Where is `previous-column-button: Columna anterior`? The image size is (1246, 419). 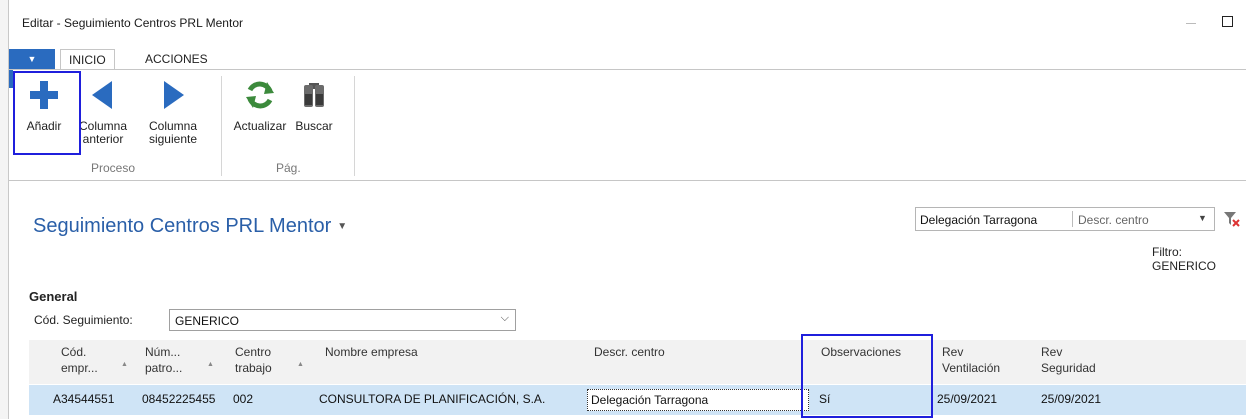
previous-column-button: Columna anterior is located at coordinates (103, 112).